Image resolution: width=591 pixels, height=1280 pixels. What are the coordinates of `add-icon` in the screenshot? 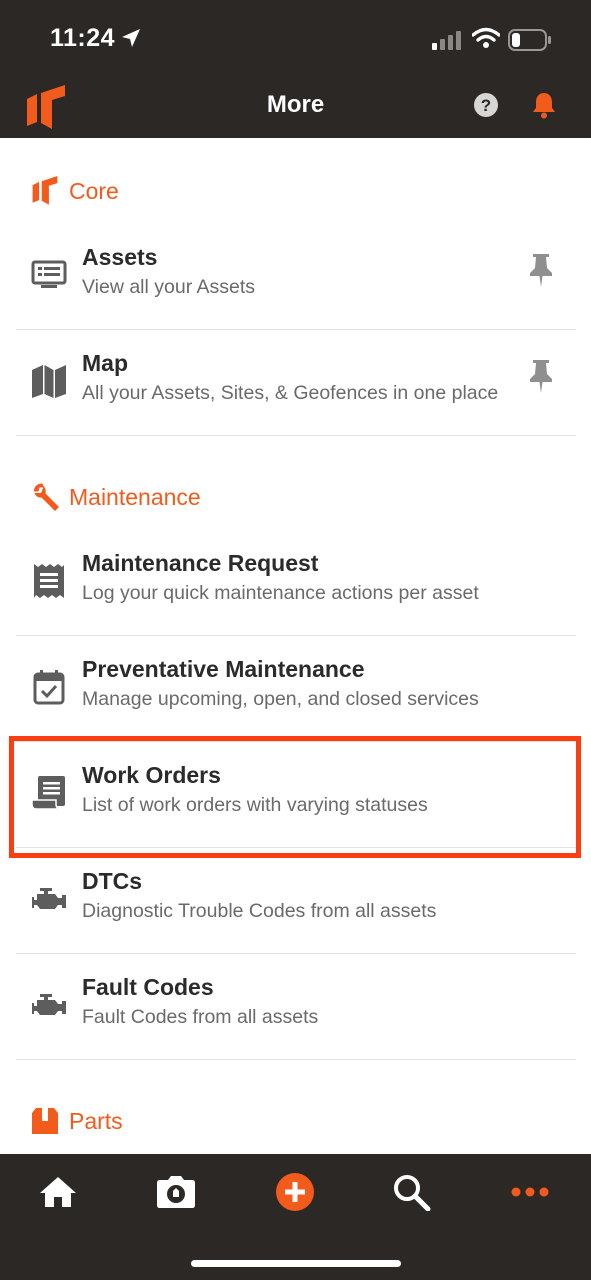 It's located at (295, 1194).